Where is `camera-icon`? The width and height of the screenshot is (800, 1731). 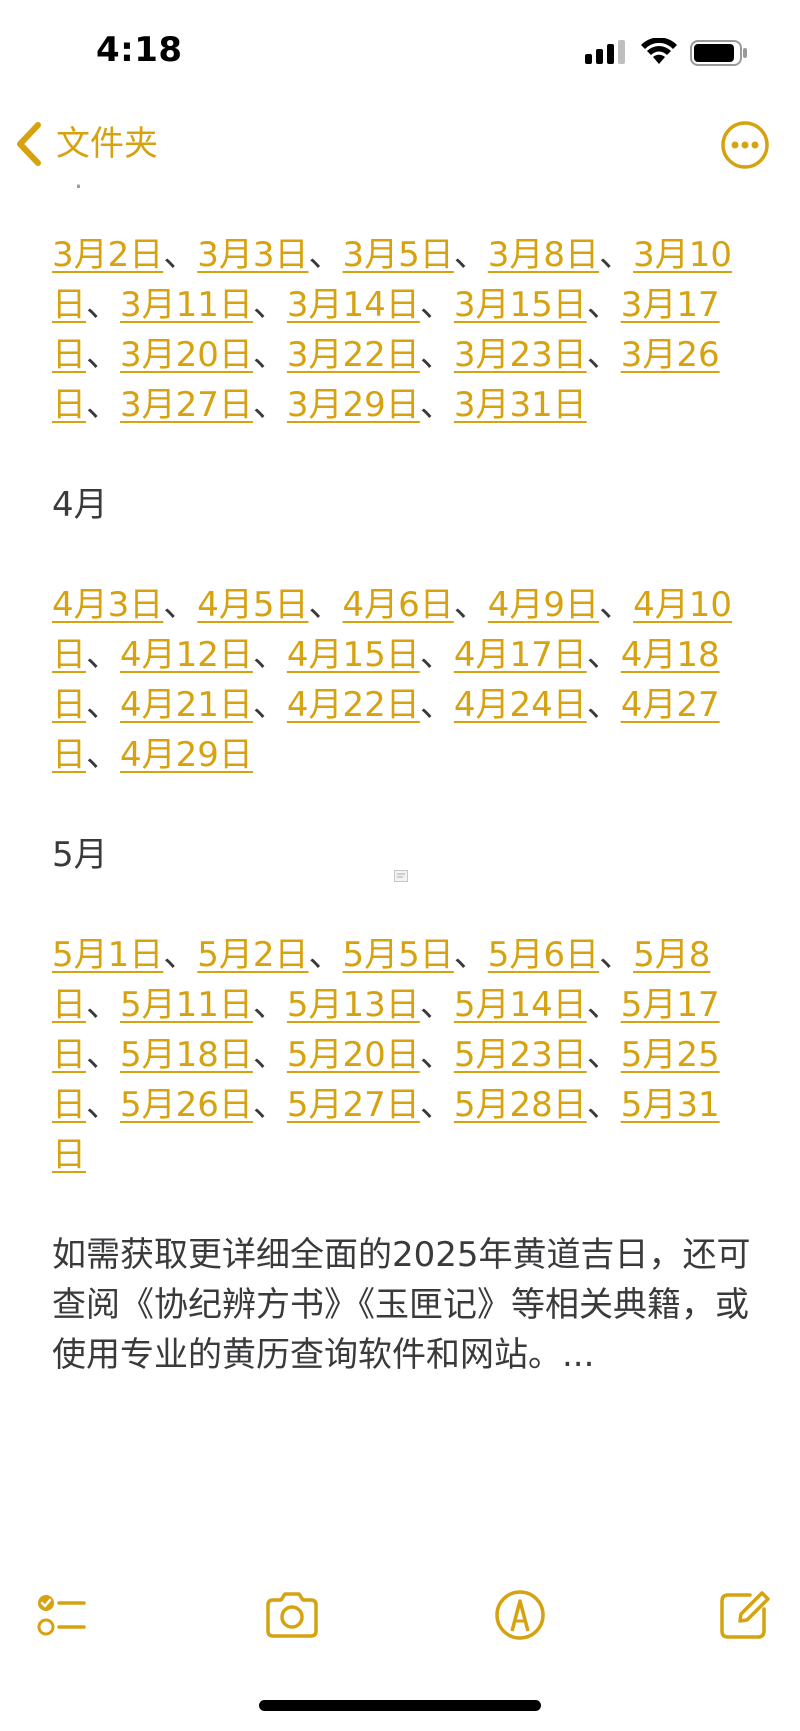
camera-icon is located at coordinates (292, 1615).